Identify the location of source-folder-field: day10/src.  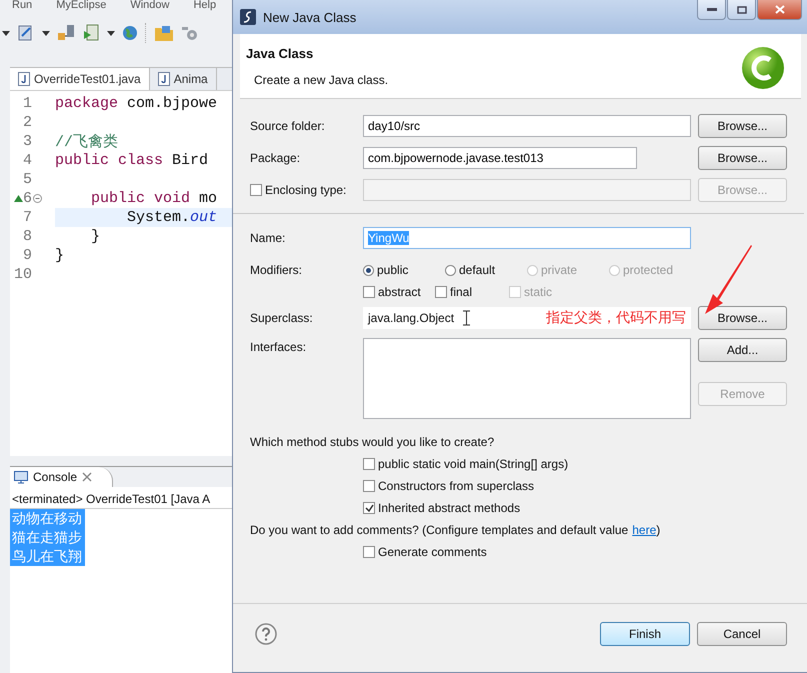
(527, 126).